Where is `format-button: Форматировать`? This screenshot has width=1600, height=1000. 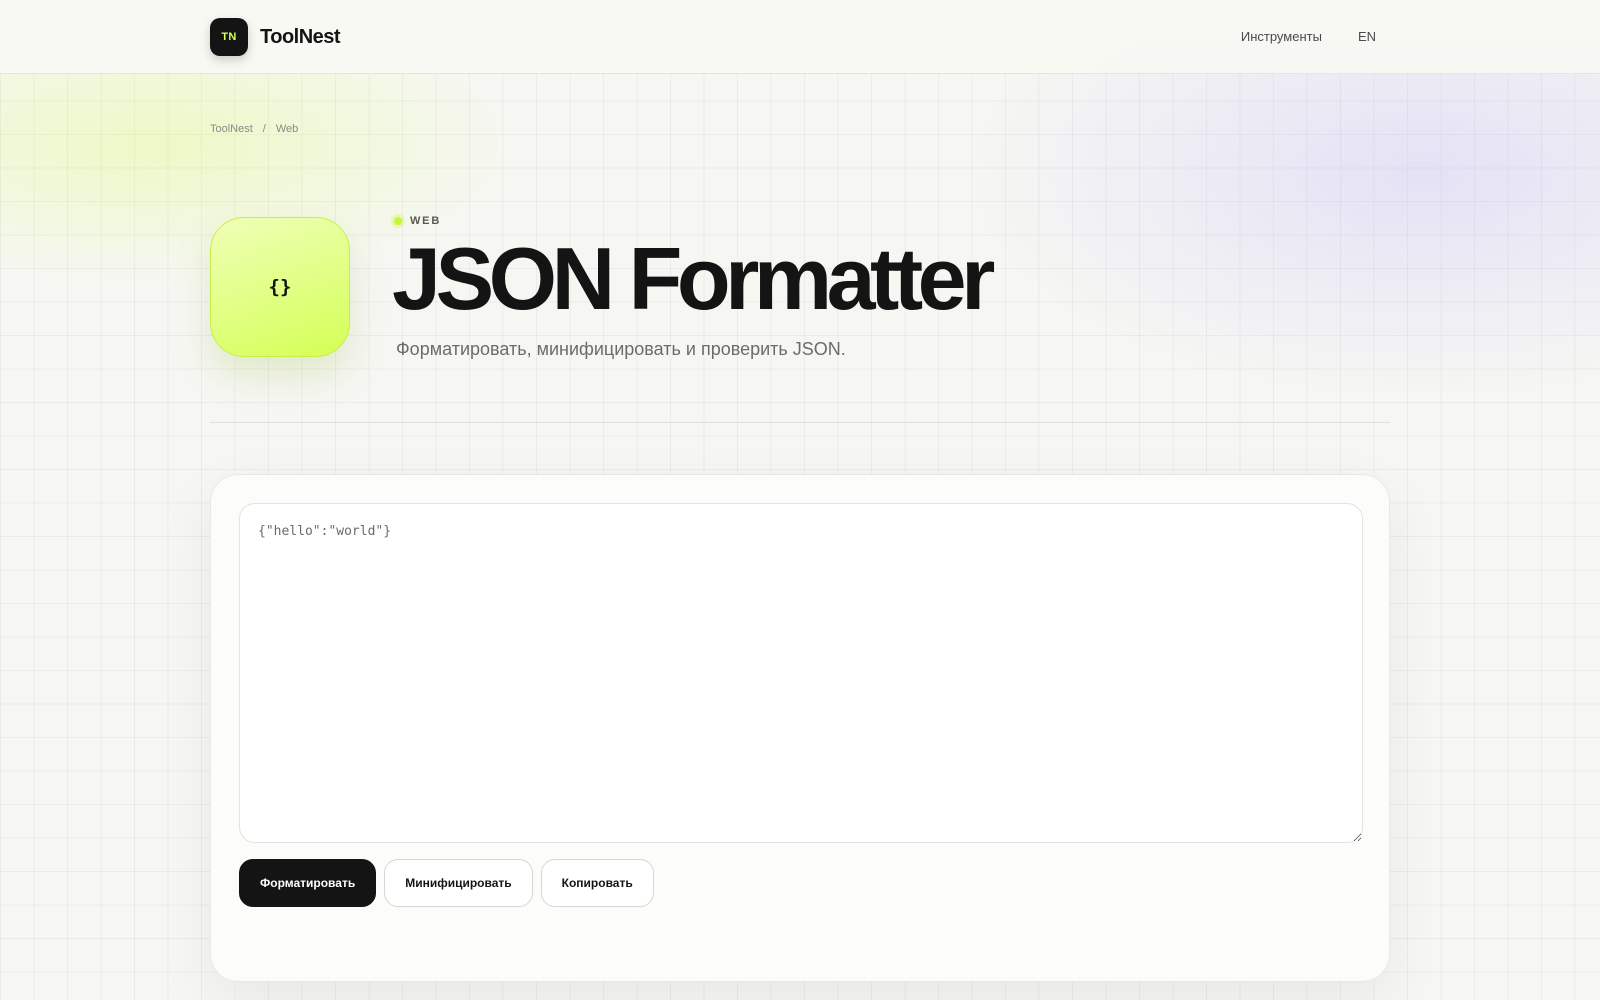
format-button: Форматировать is located at coordinates (308, 883).